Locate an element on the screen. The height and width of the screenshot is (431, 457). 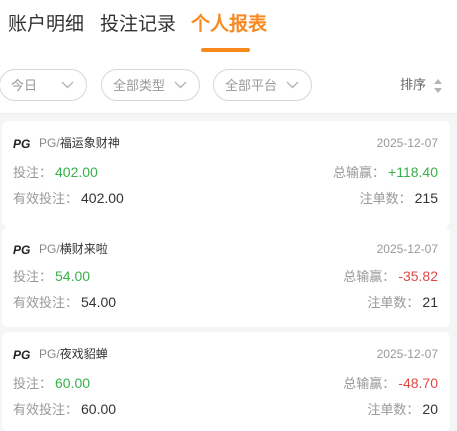
tab-personal-report: 个人报表 is located at coordinates (229, 25).